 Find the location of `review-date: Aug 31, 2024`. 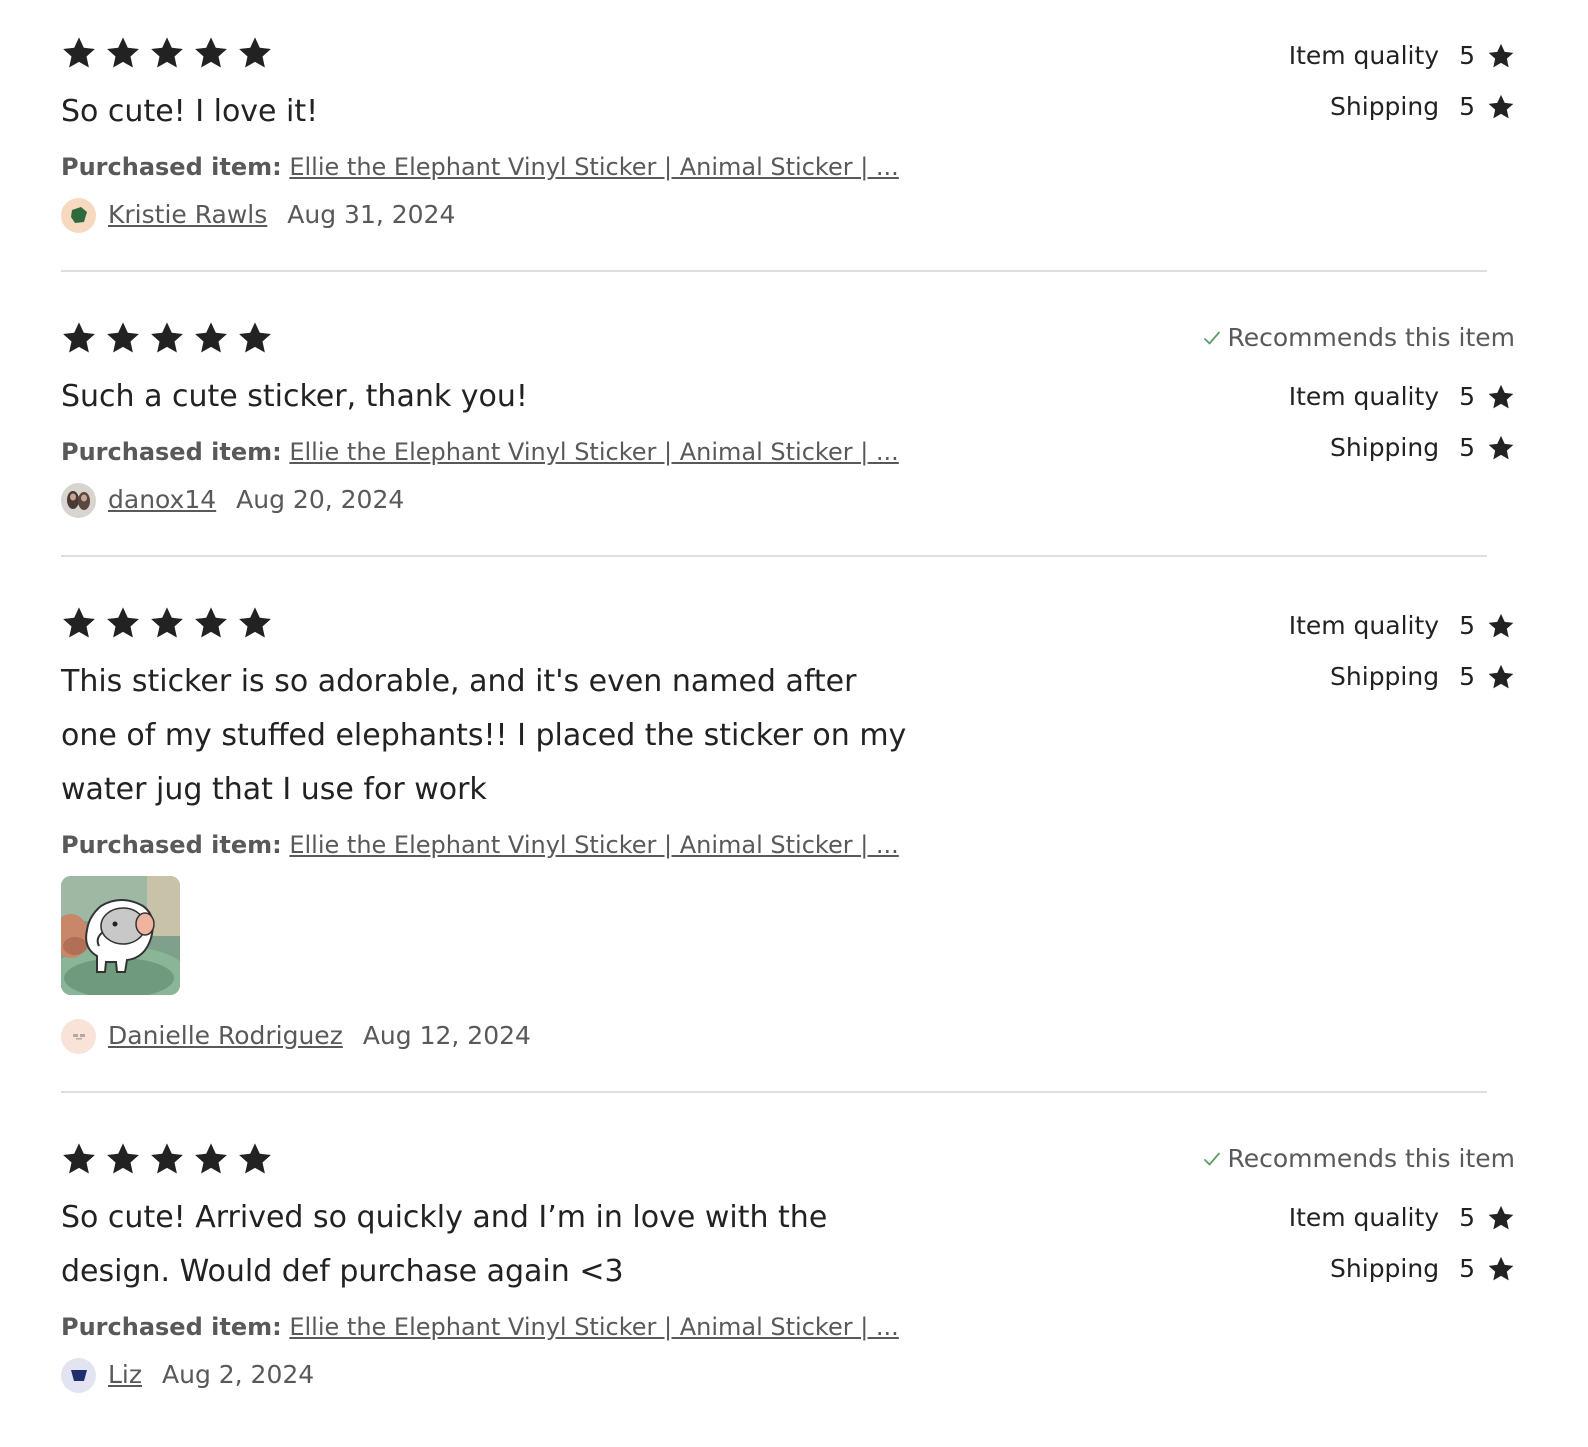

review-date: Aug 31, 2024 is located at coordinates (371, 214).